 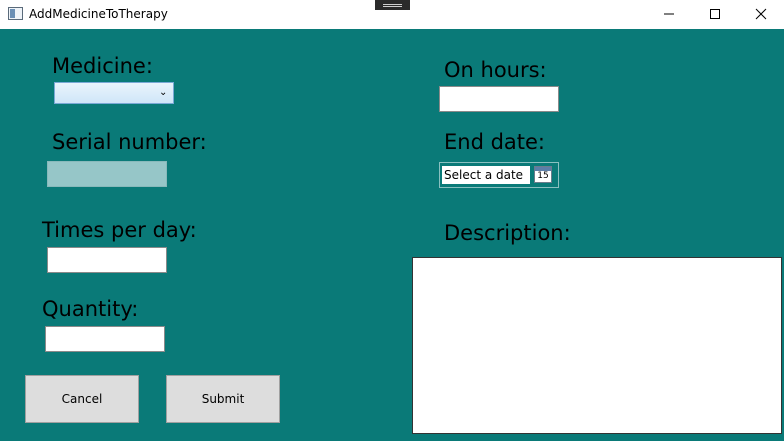 I want to click on on-hours-label: On hours:, so click(x=495, y=70).